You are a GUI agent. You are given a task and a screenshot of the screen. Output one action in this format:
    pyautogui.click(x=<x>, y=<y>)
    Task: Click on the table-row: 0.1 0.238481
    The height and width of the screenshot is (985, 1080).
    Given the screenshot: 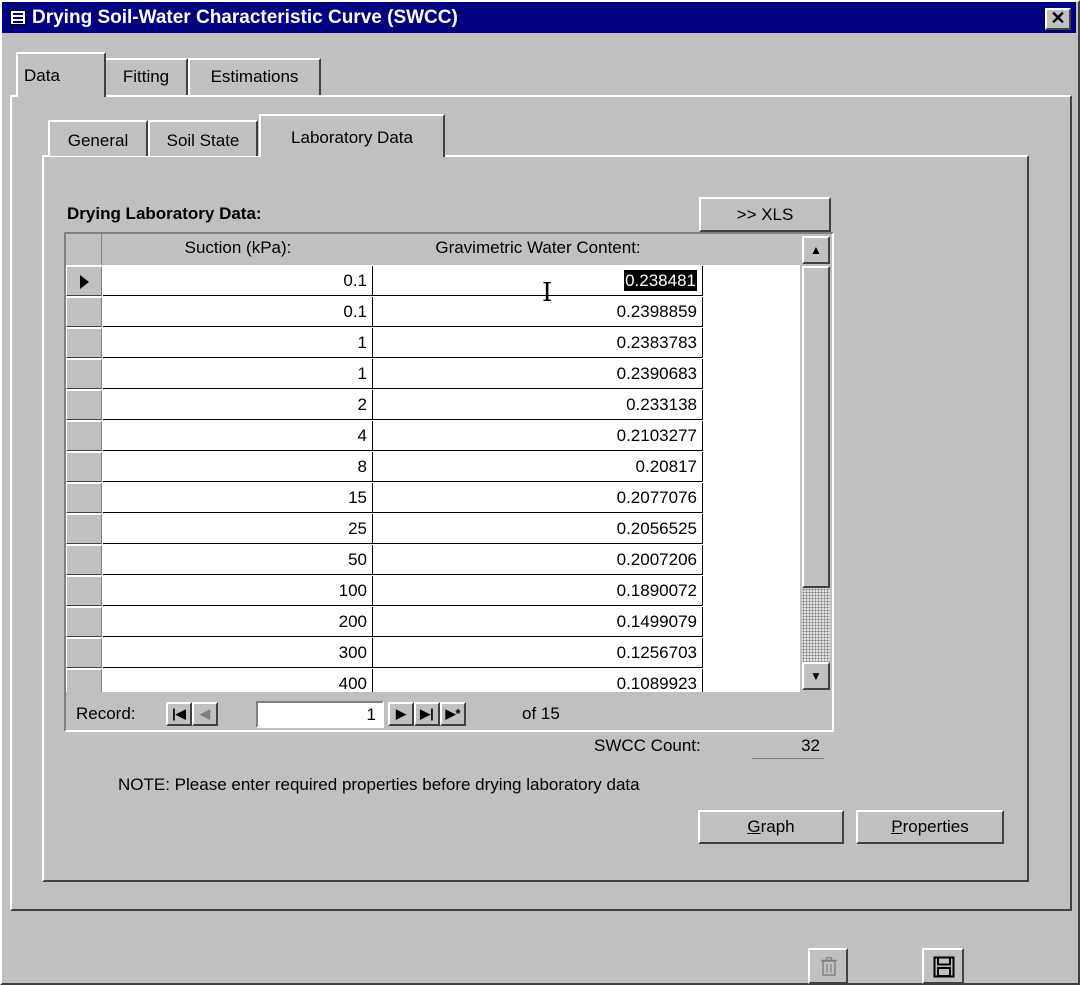 What is the action you would take?
    pyautogui.click(x=433, y=281)
    